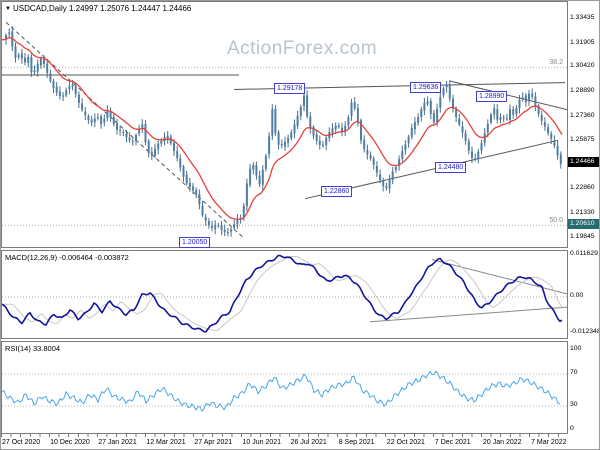 The height and width of the screenshot is (450, 600). I want to click on rsi-axis-tick: 70, so click(574, 372).